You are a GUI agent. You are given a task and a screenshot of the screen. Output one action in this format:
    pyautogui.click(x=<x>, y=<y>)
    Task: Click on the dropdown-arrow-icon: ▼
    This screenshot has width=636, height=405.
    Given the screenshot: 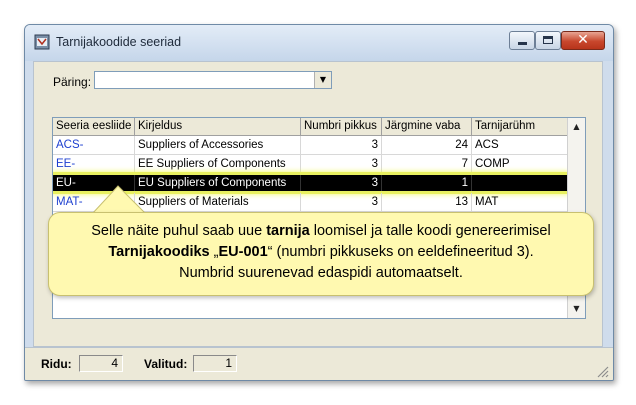 What is the action you would take?
    pyautogui.click(x=322, y=80)
    